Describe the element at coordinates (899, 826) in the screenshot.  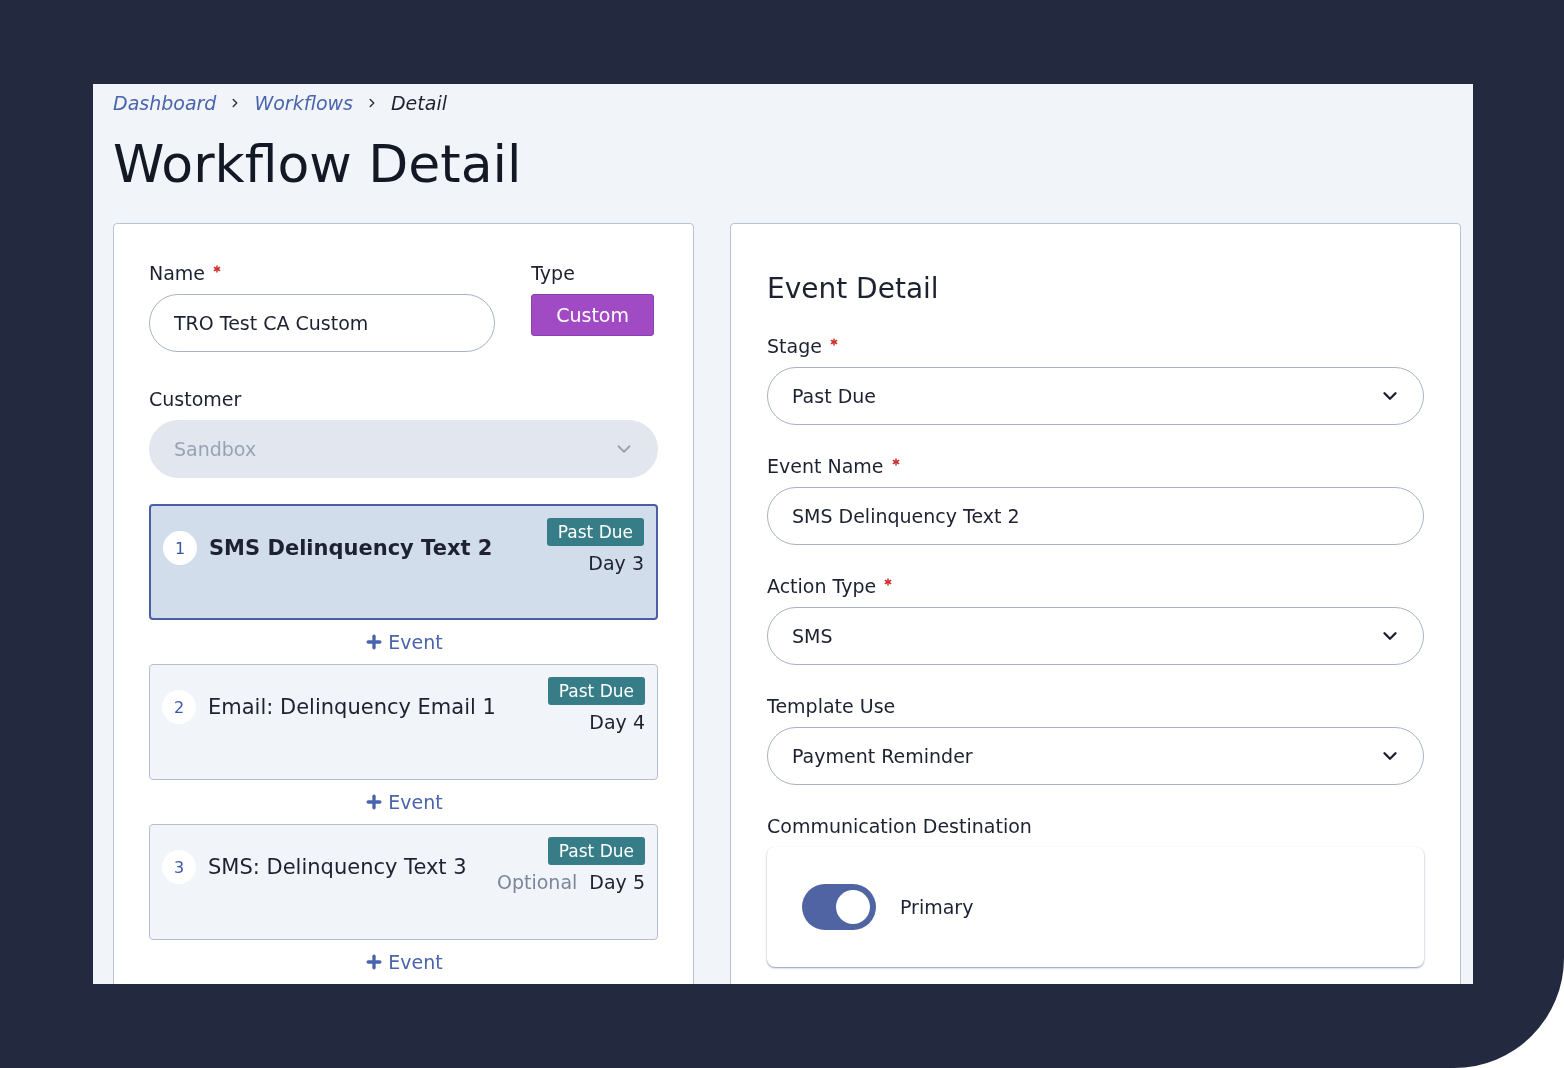
I see `field-label: Communication Destination` at that location.